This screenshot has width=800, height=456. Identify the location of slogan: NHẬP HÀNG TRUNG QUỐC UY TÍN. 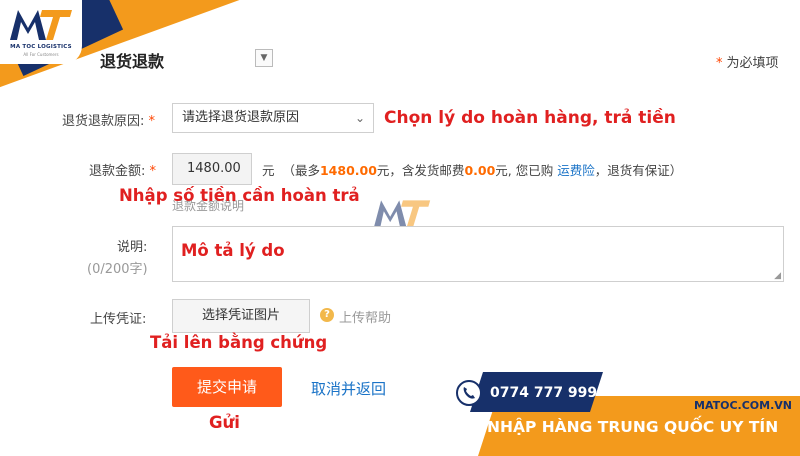
(633, 427).